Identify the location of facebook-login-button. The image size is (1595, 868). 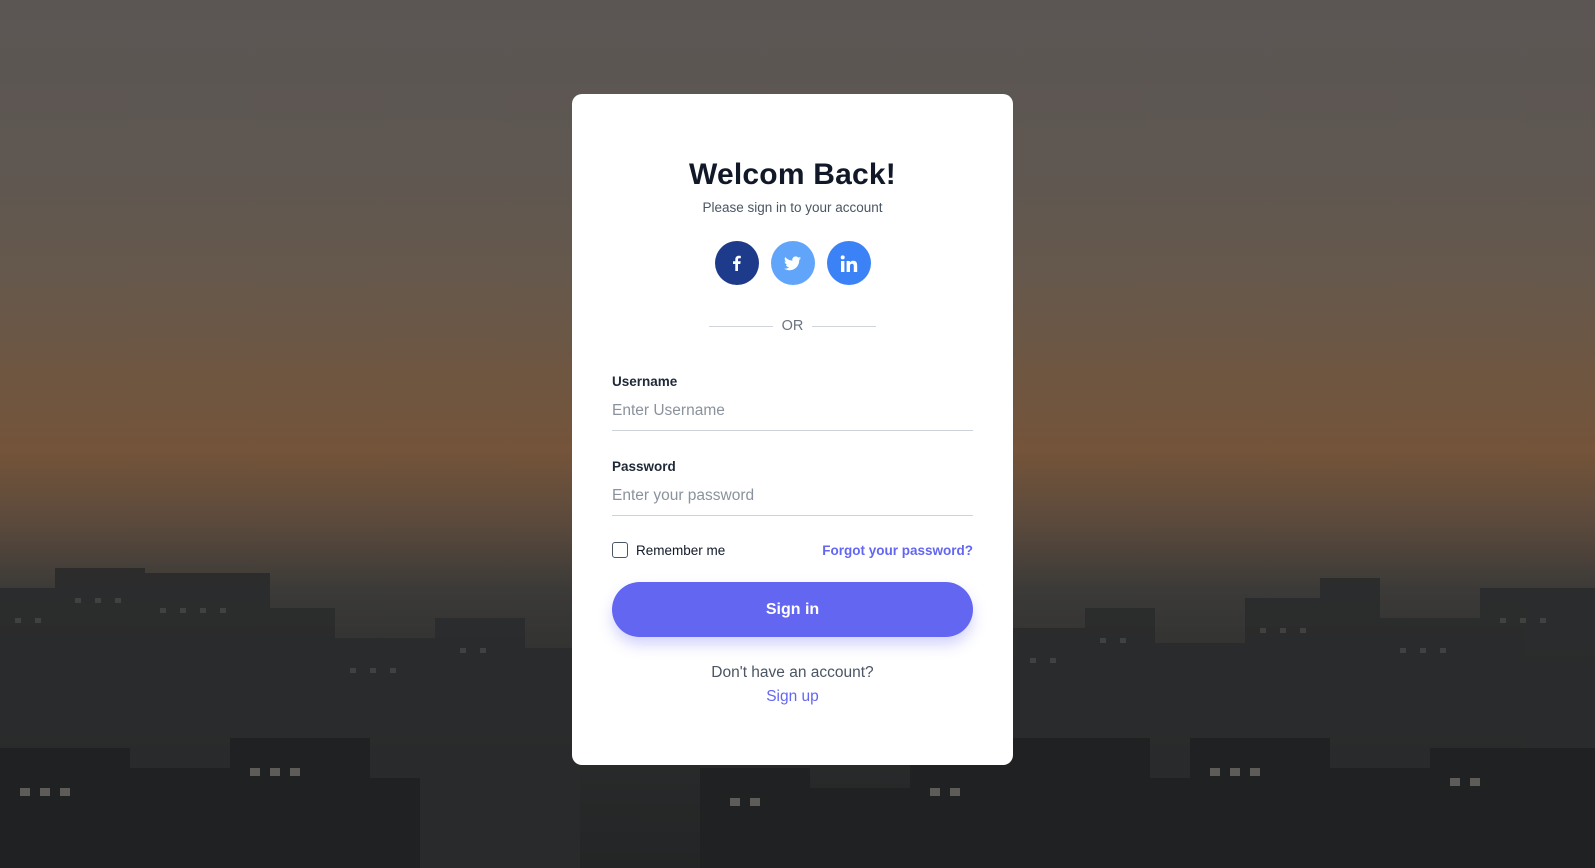
(736, 263).